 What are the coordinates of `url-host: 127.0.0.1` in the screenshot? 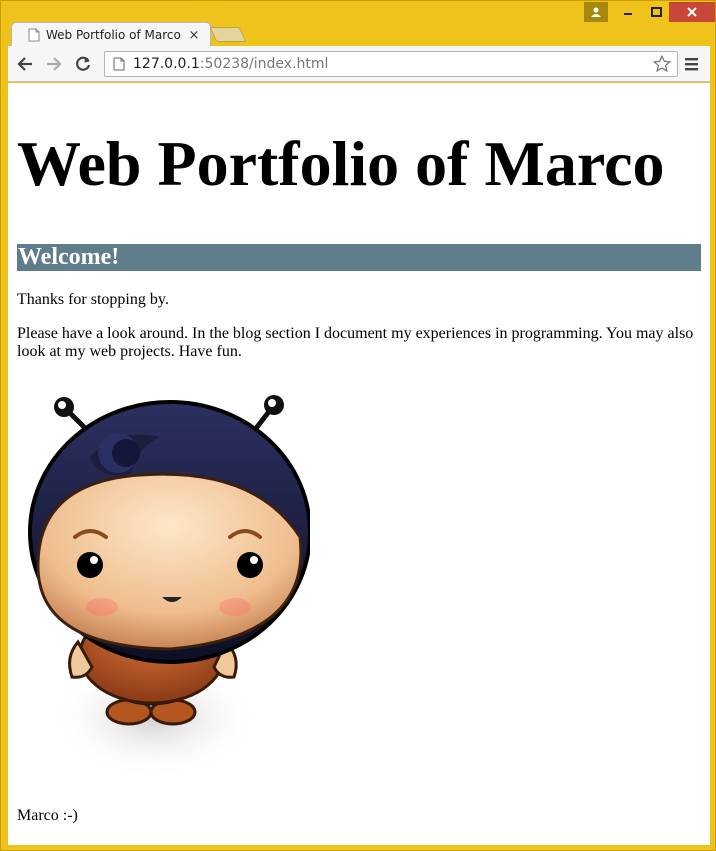 It's located at (166, 64).